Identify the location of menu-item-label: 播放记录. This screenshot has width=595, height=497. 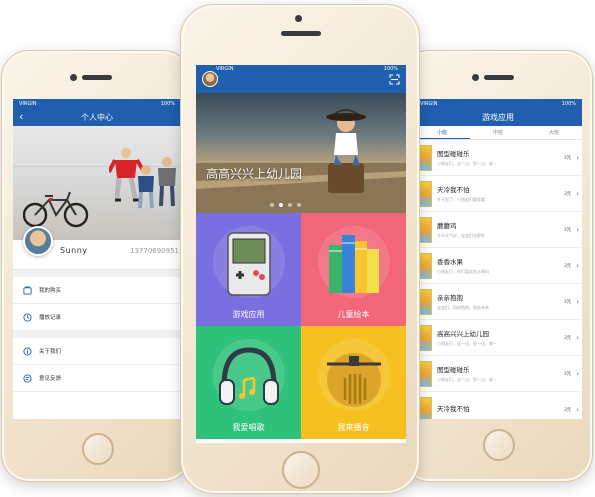
(50, 318).